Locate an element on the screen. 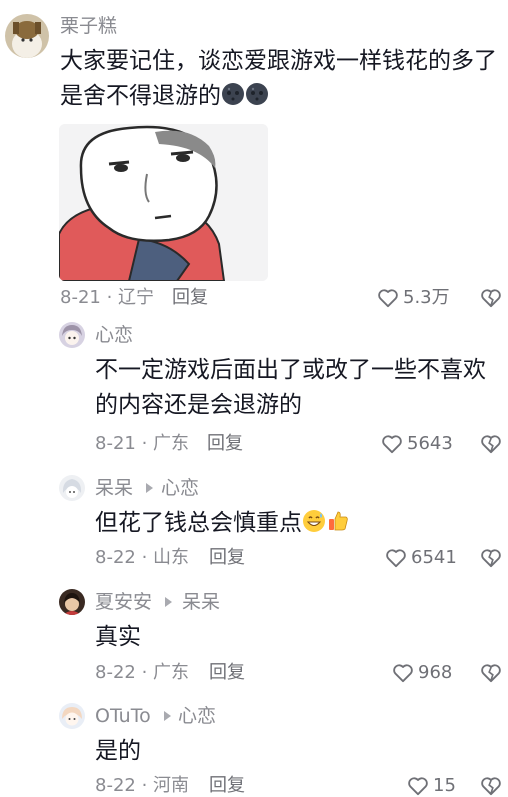  like-count: 5643 is located at coordinates (430, 443).